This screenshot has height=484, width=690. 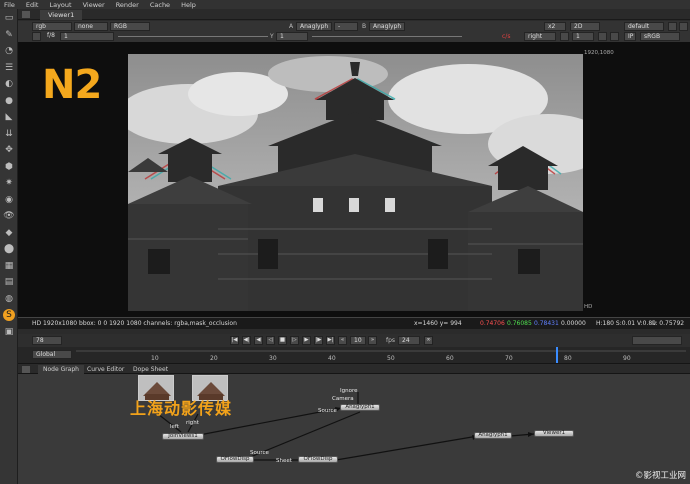 I want to click on tab-node-graph: Node Graph, so click(x=61, y=369).